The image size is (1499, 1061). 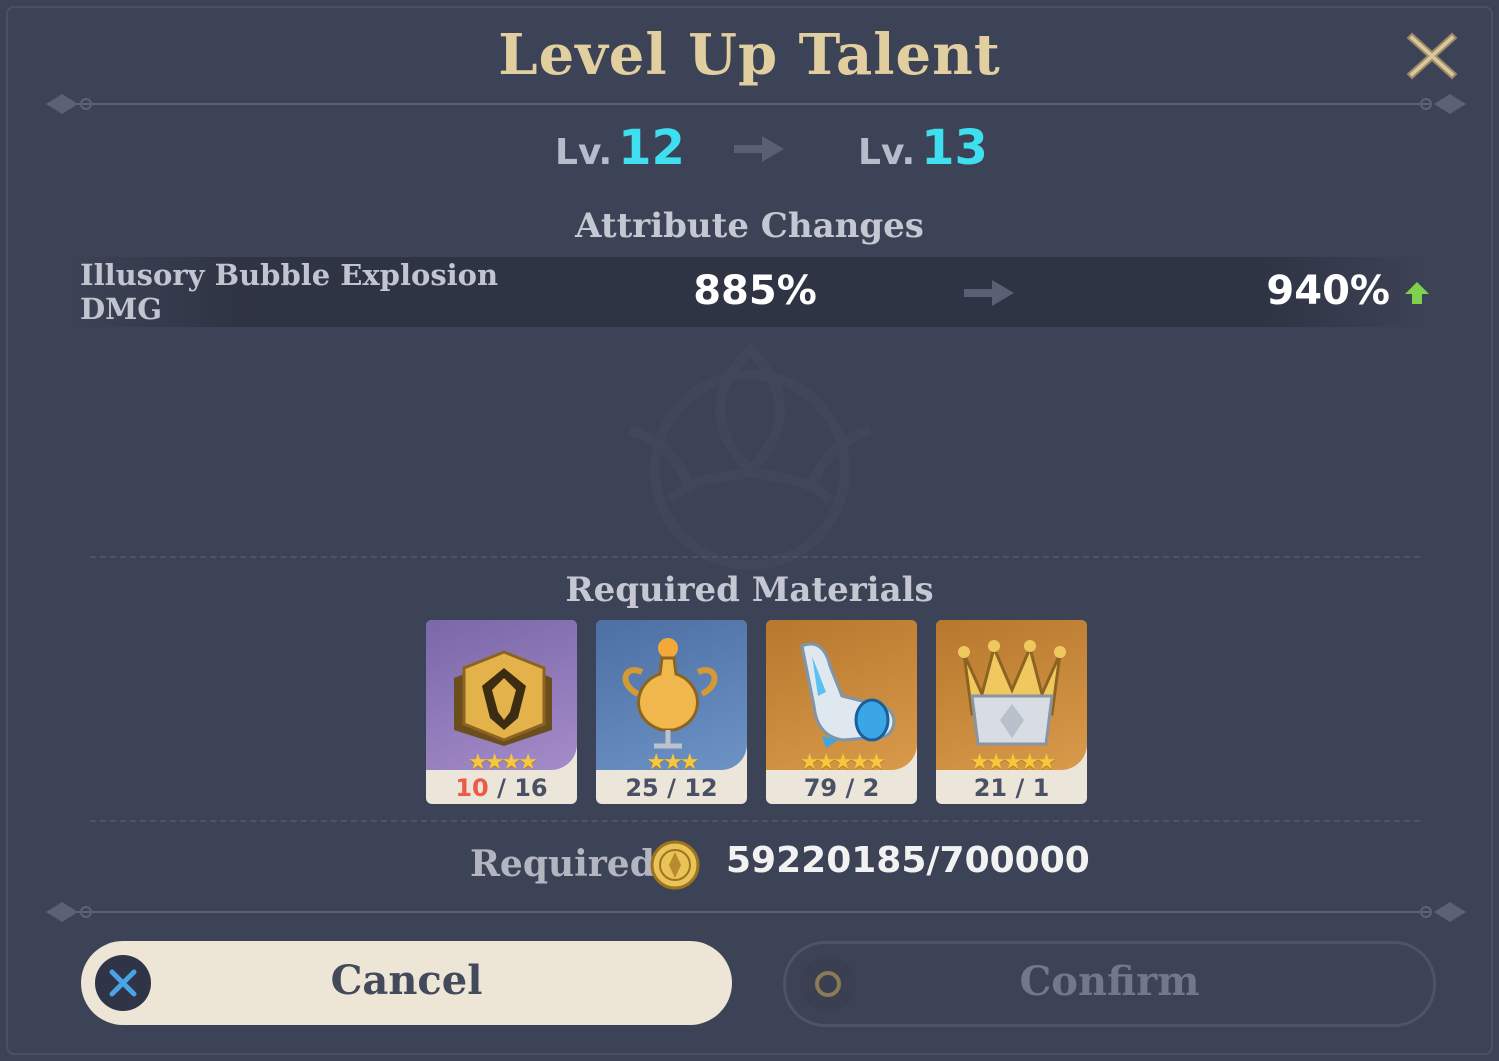 I want to click on mora-required-value: 59220185/700000, so click(x=908, y=860).